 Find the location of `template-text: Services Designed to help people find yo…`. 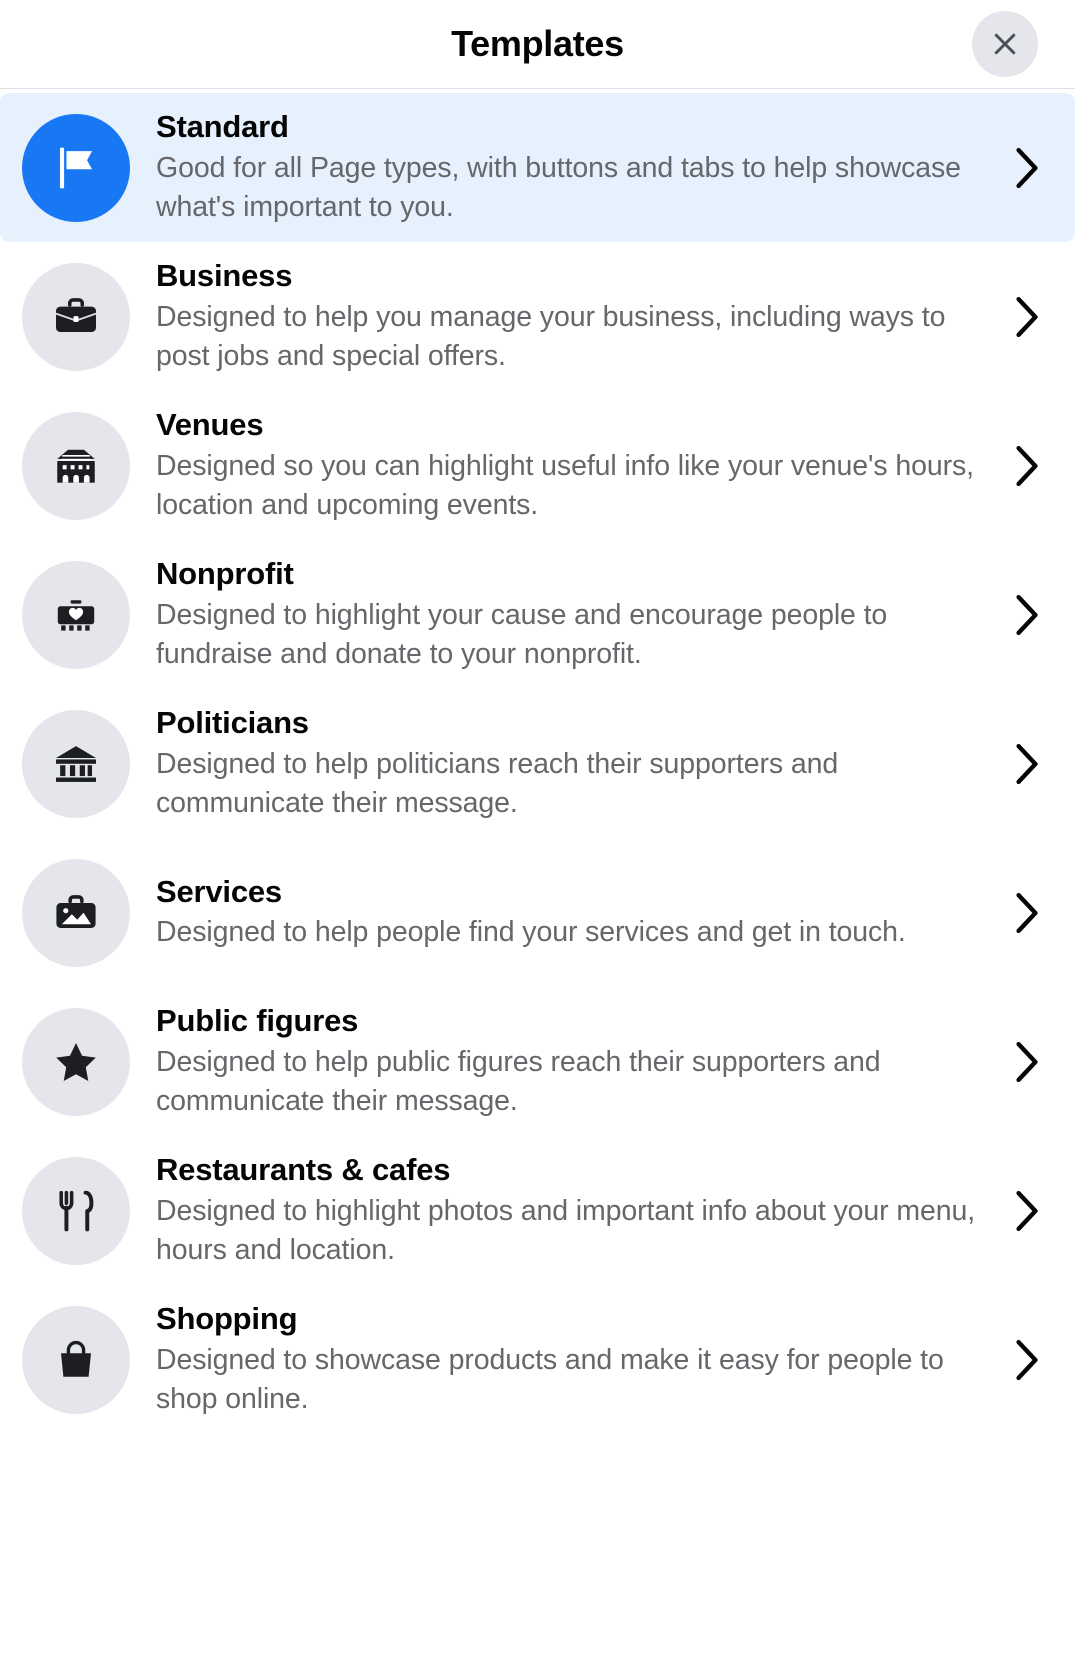

template-text: Services Designed to help people find yo… is located at coordinates (581, 913).